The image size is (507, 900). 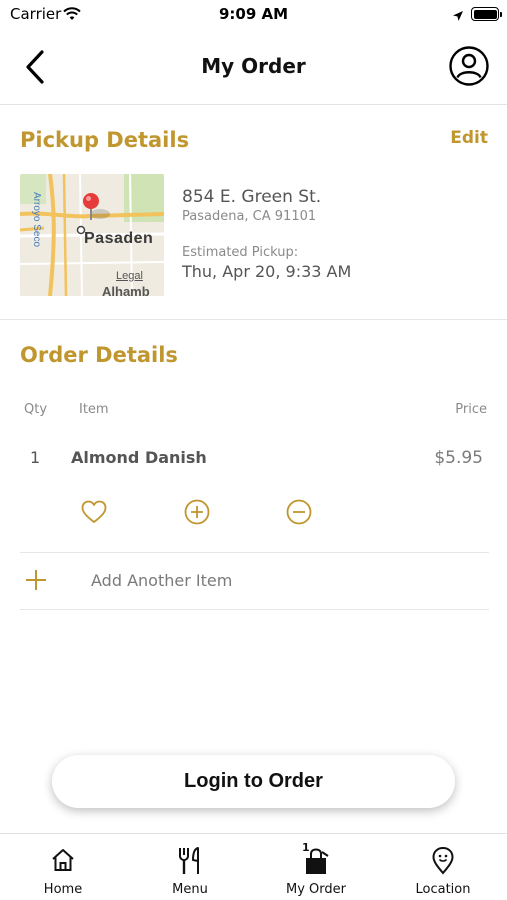 What do you see at coordinates (486, 14) in the screenshot?
I see `battery-icon` at bounding box center [486, 14].